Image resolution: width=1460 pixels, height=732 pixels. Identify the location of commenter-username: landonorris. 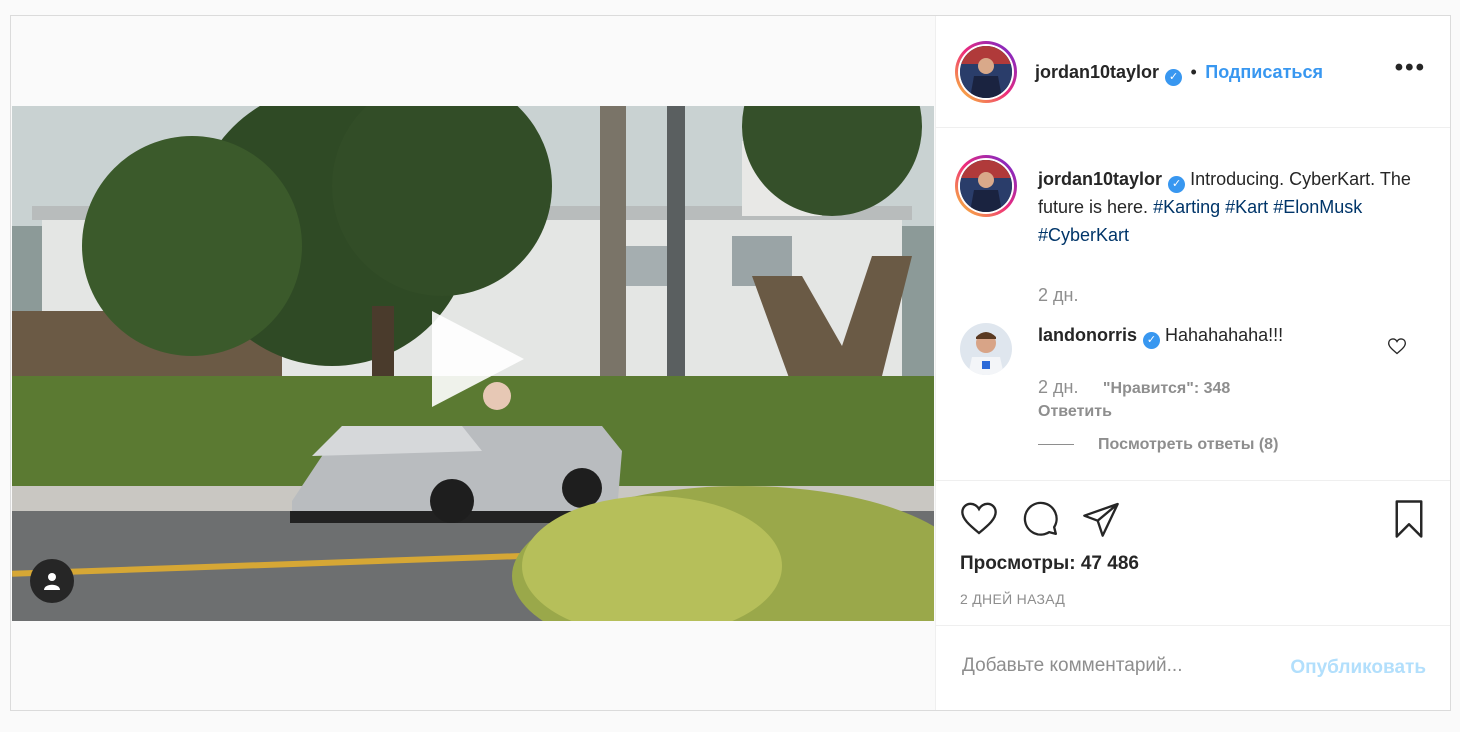
(1087, 335).